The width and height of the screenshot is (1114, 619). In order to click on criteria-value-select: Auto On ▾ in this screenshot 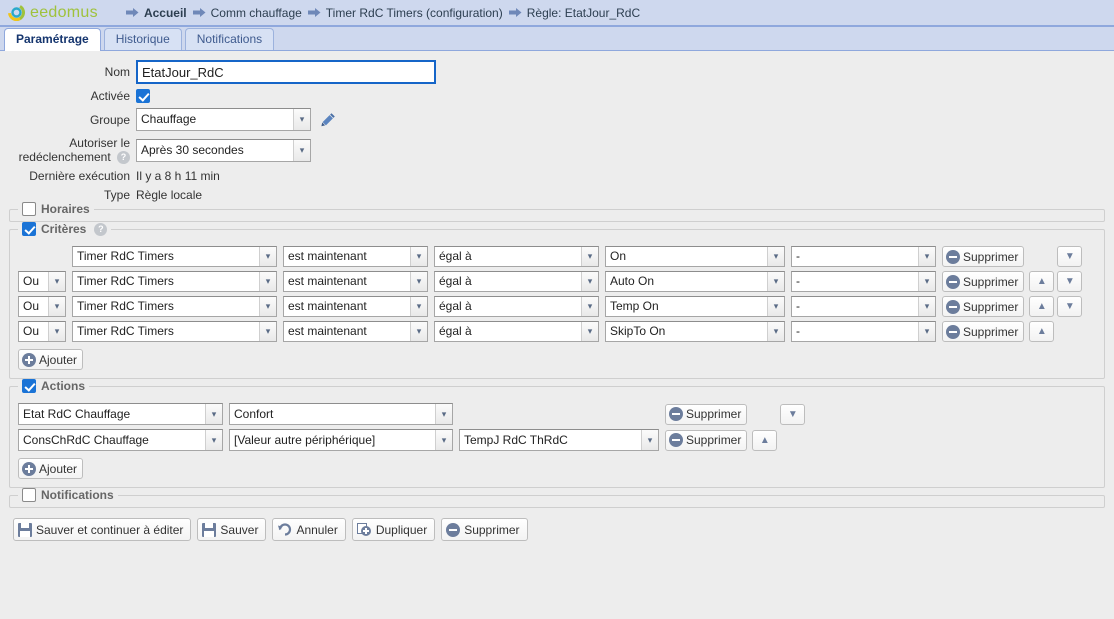, I will do `click(695, 282)`.